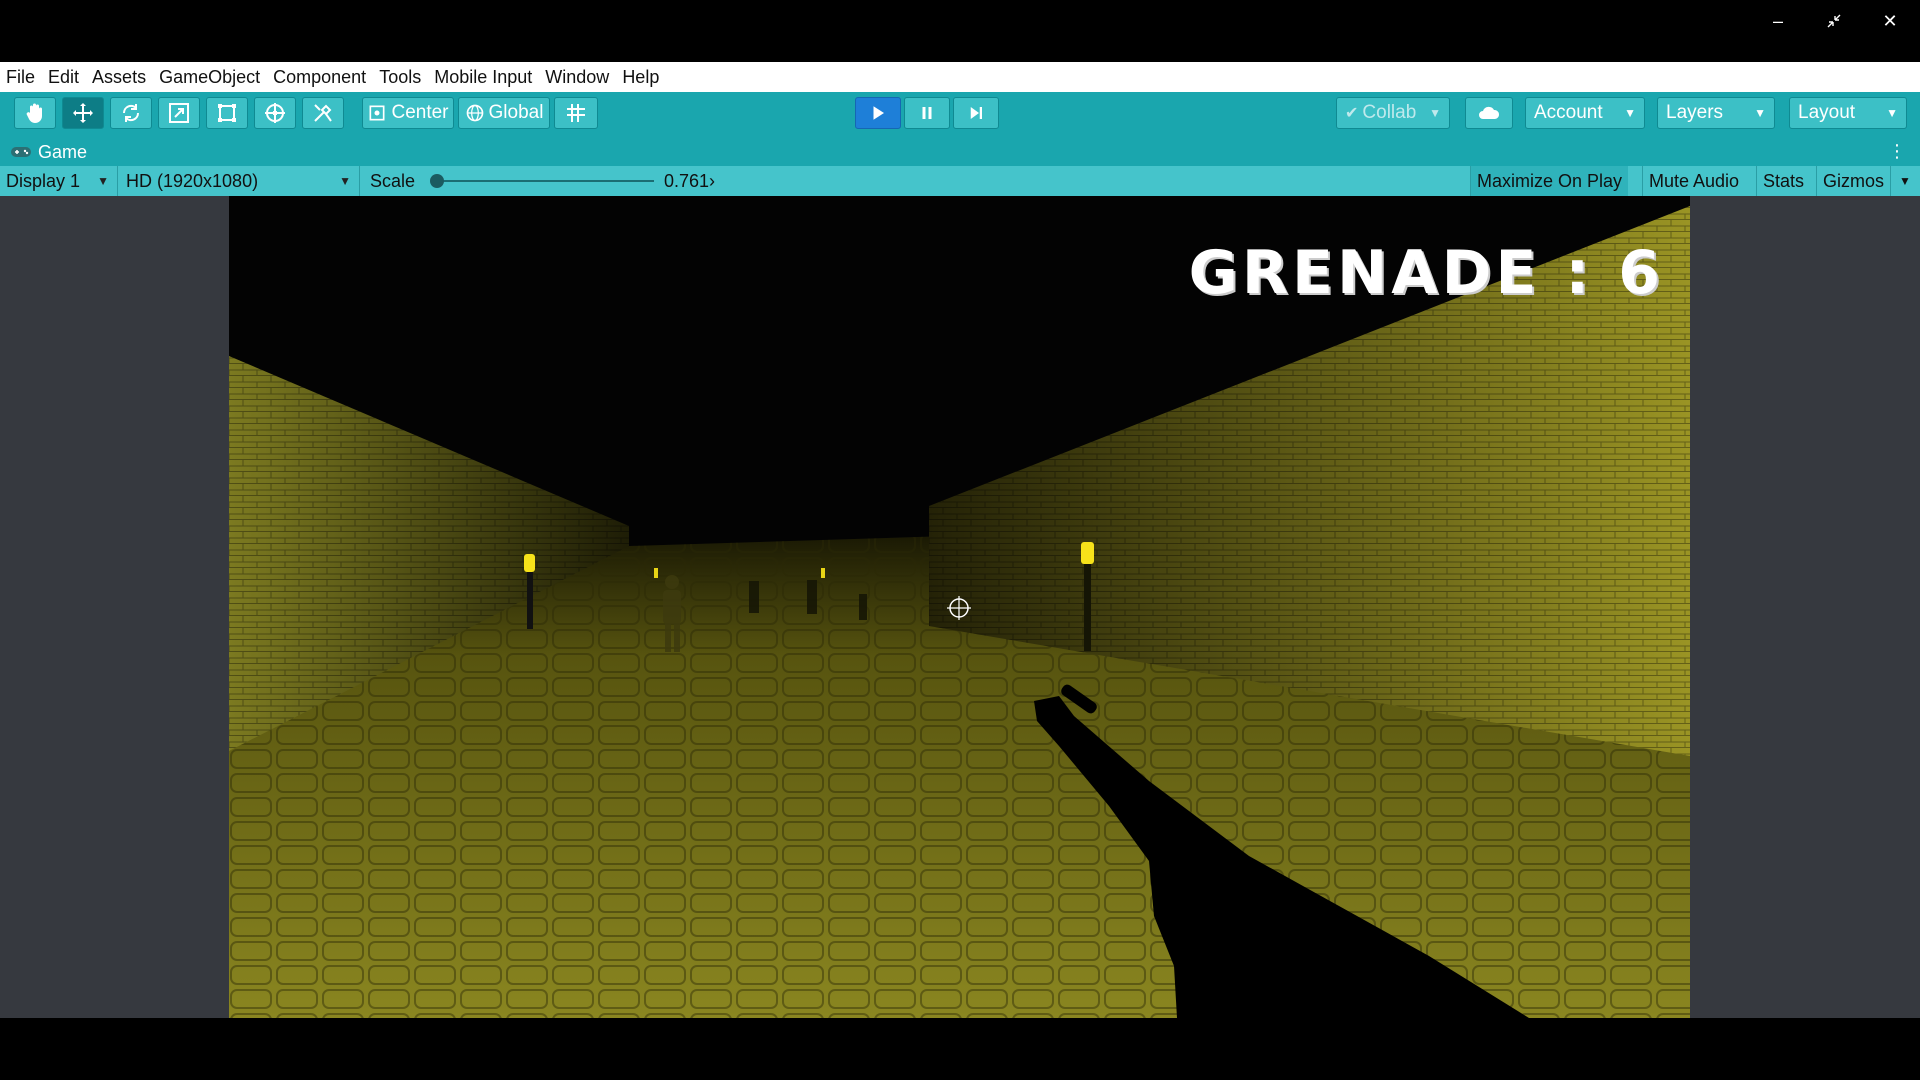 The width and height of the screenshot is (1920, 1080). What do you see at coordinates (1568, 112) in the screenshot?
I see `account-label: Account` at bounding box center [1568, 112].